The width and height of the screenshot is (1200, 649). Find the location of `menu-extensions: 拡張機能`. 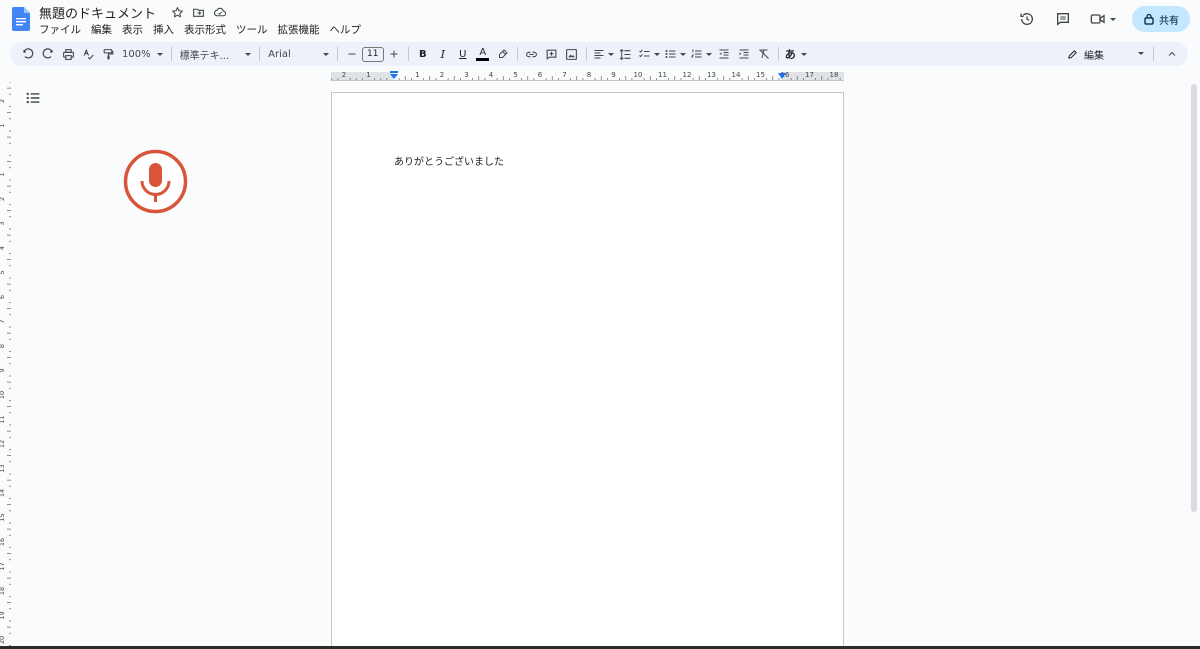

menu-extensions: 拡張機能 is located at coordinates (299, 29).